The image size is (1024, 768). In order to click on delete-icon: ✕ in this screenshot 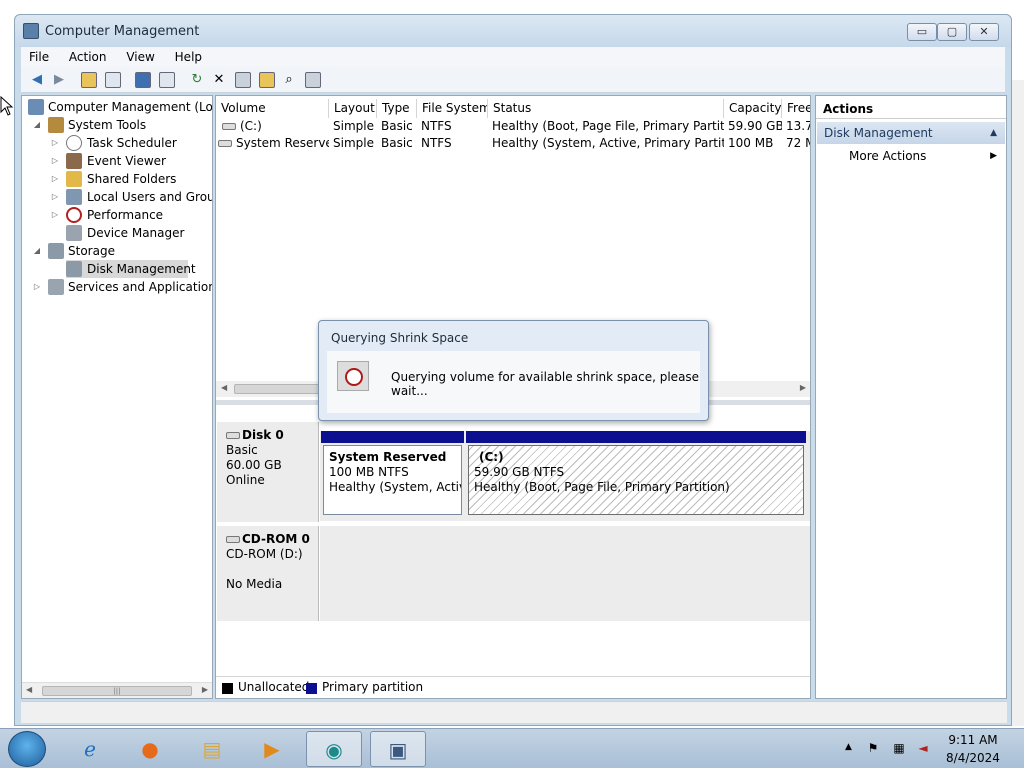, I will do `click(219, 80)`.